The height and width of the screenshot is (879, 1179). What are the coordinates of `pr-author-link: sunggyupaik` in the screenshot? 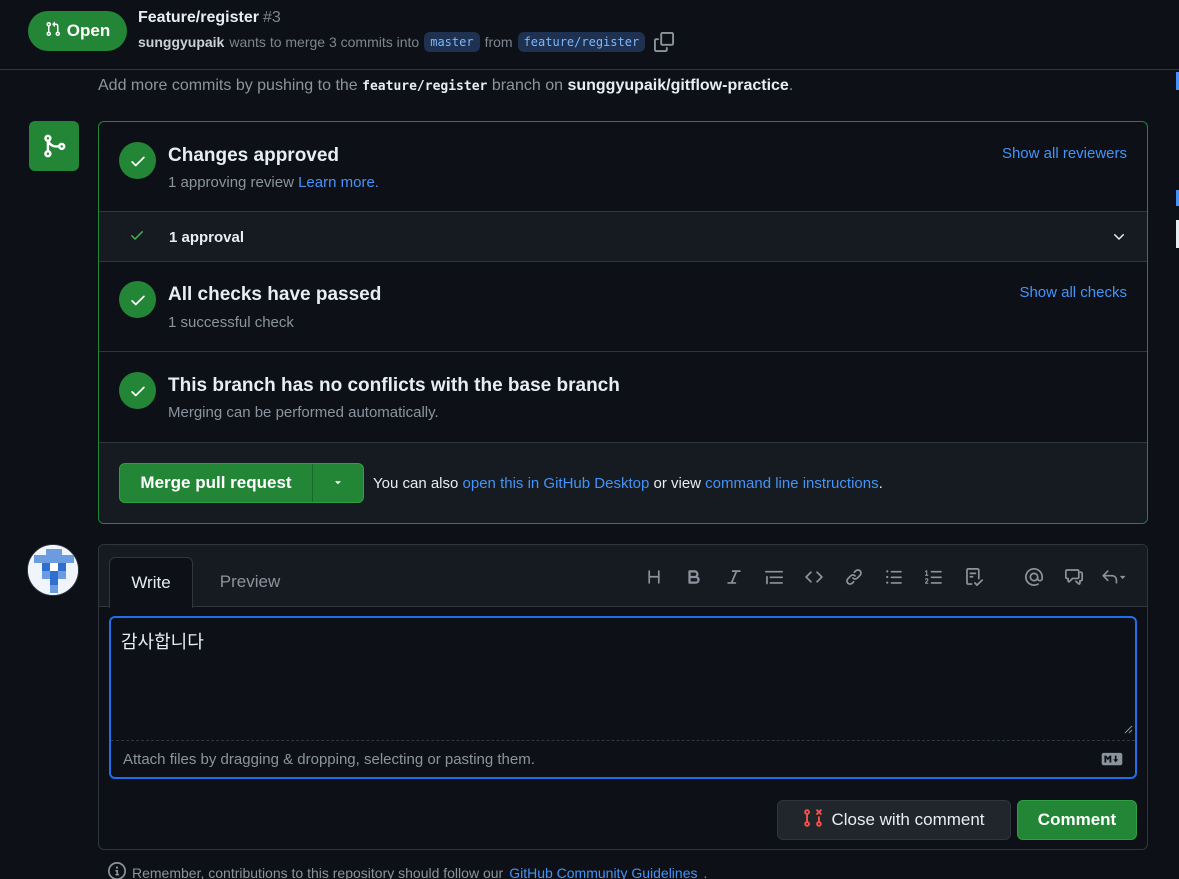 It's located at (181, 42).